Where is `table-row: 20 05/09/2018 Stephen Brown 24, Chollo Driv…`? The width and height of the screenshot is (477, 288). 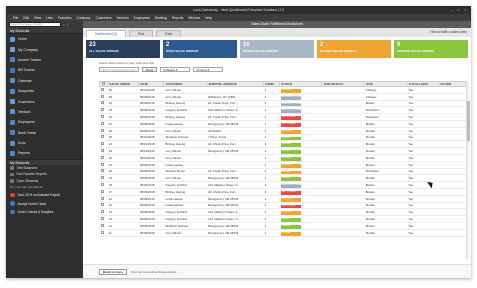
table-row: 20 05/09/2018 Stephen Brown 24, Chollo Driv… is located at coordinates (283, 172).